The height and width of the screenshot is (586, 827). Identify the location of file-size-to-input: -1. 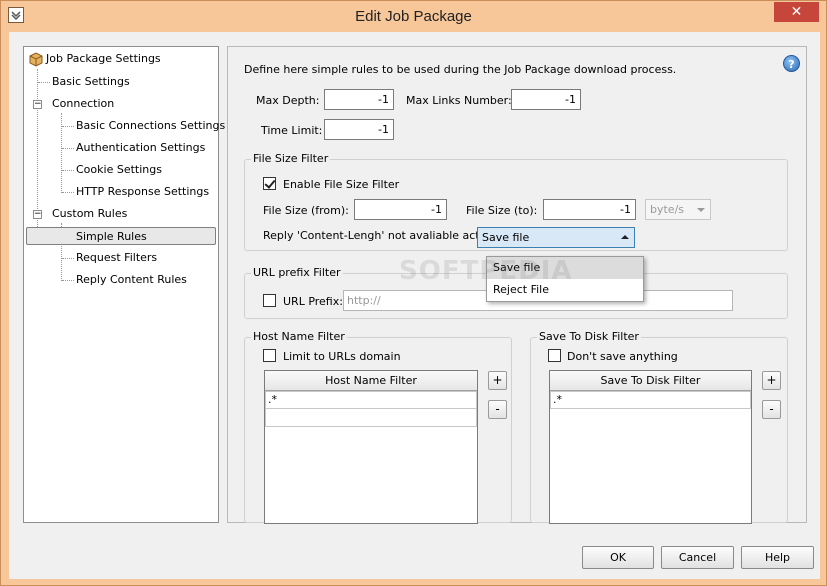
(589, 209).